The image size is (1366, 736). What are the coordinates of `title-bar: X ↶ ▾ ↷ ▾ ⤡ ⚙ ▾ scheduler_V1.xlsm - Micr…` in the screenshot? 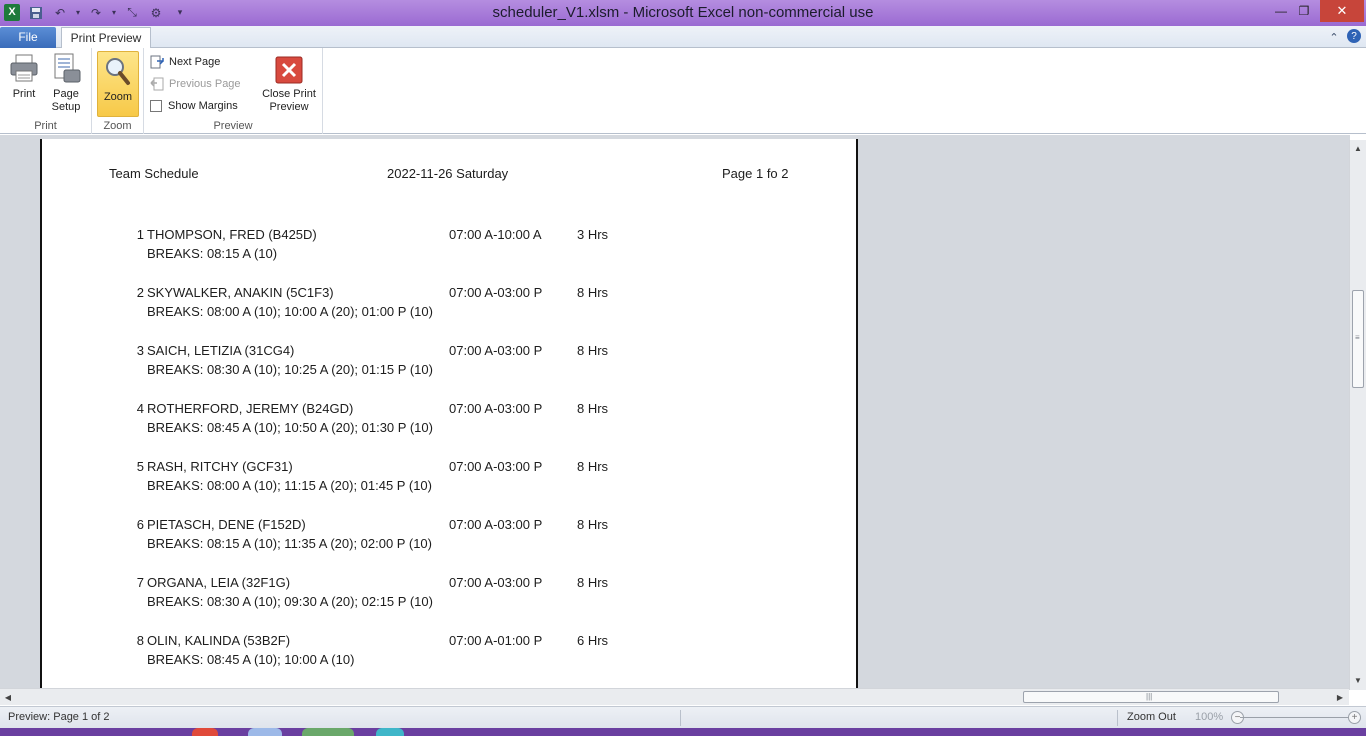 It's located at (683, 13).